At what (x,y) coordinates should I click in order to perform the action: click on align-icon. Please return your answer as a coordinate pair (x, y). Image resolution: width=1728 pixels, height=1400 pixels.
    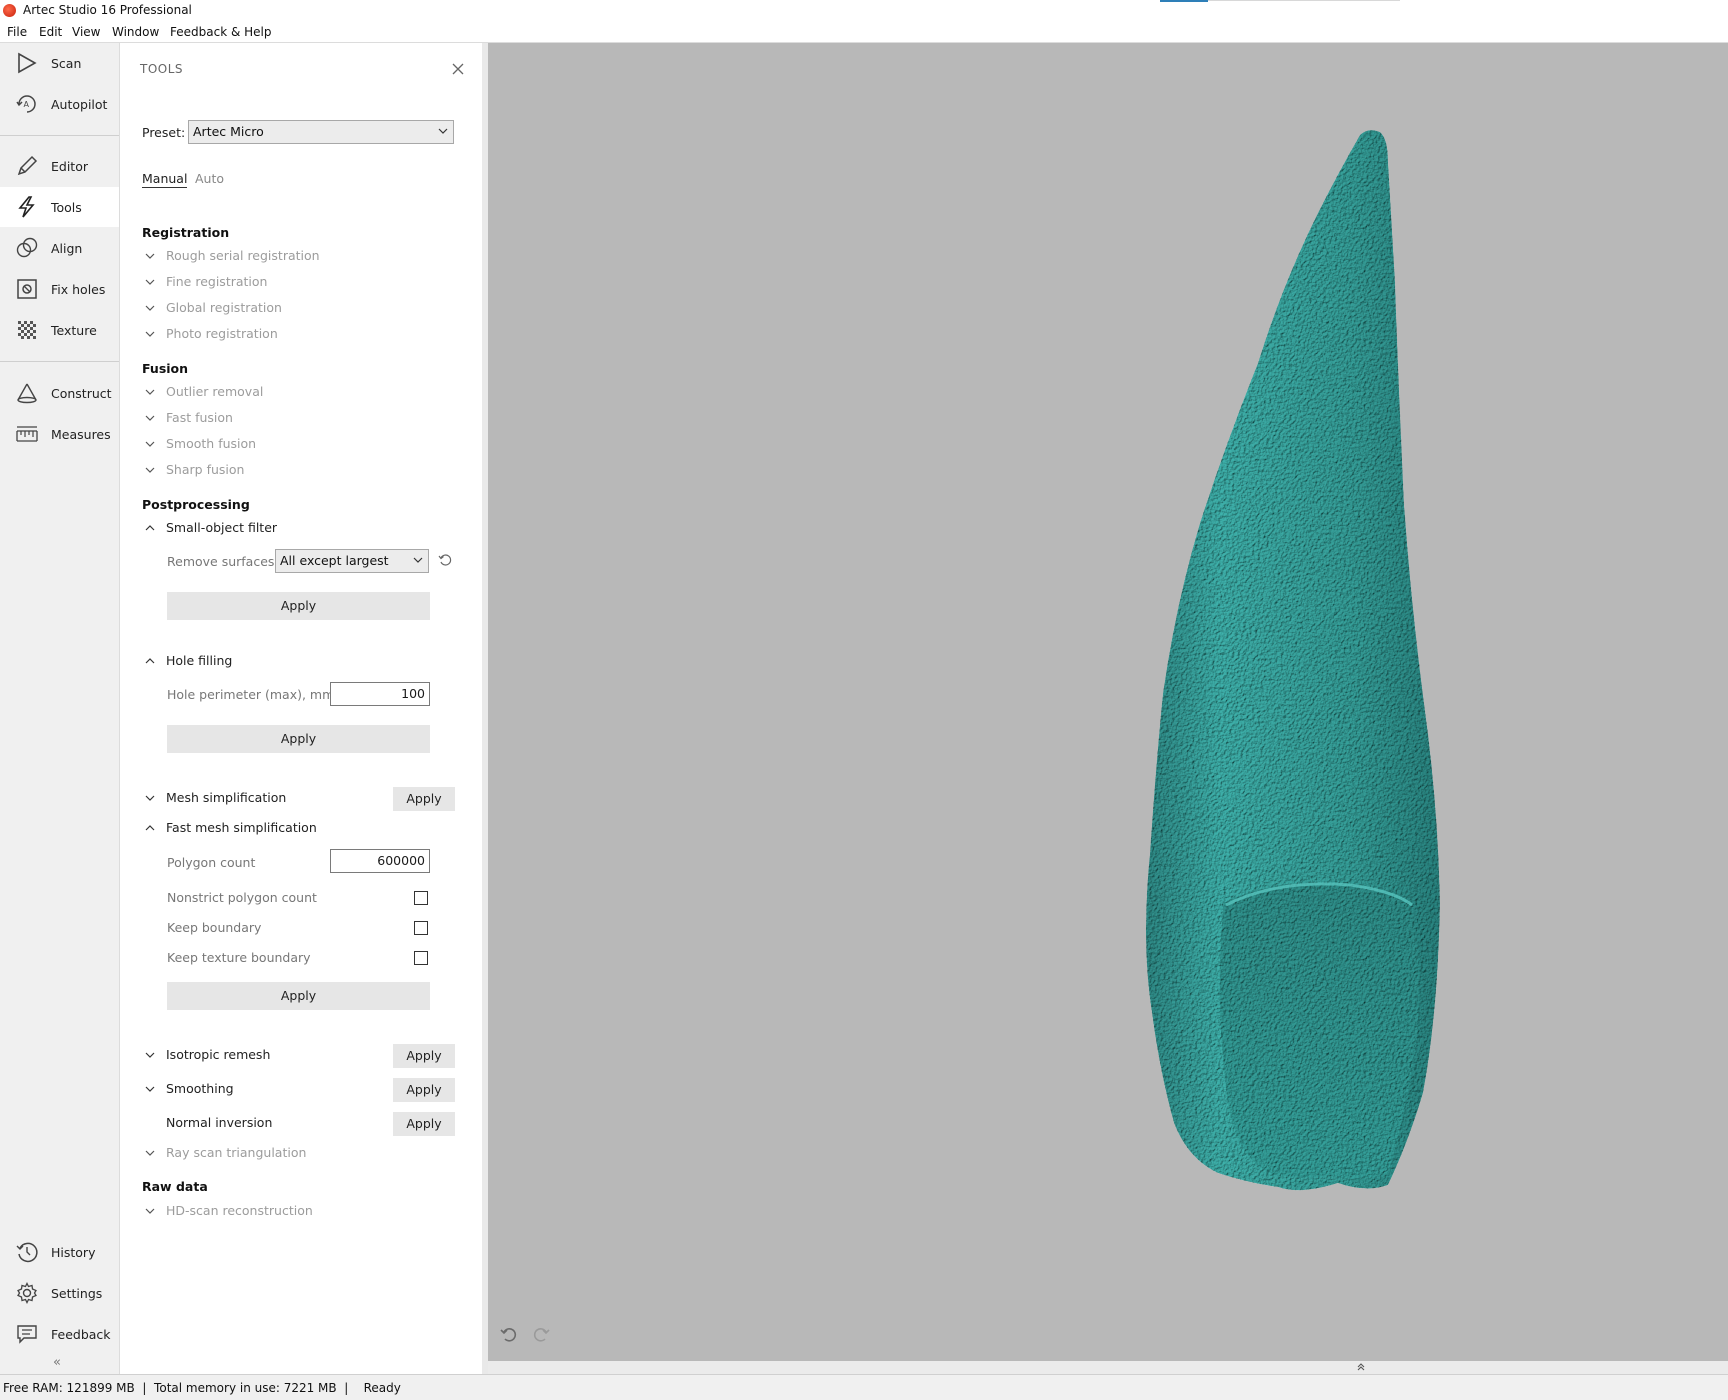
    Looking at the image, I should click on (27, 247).